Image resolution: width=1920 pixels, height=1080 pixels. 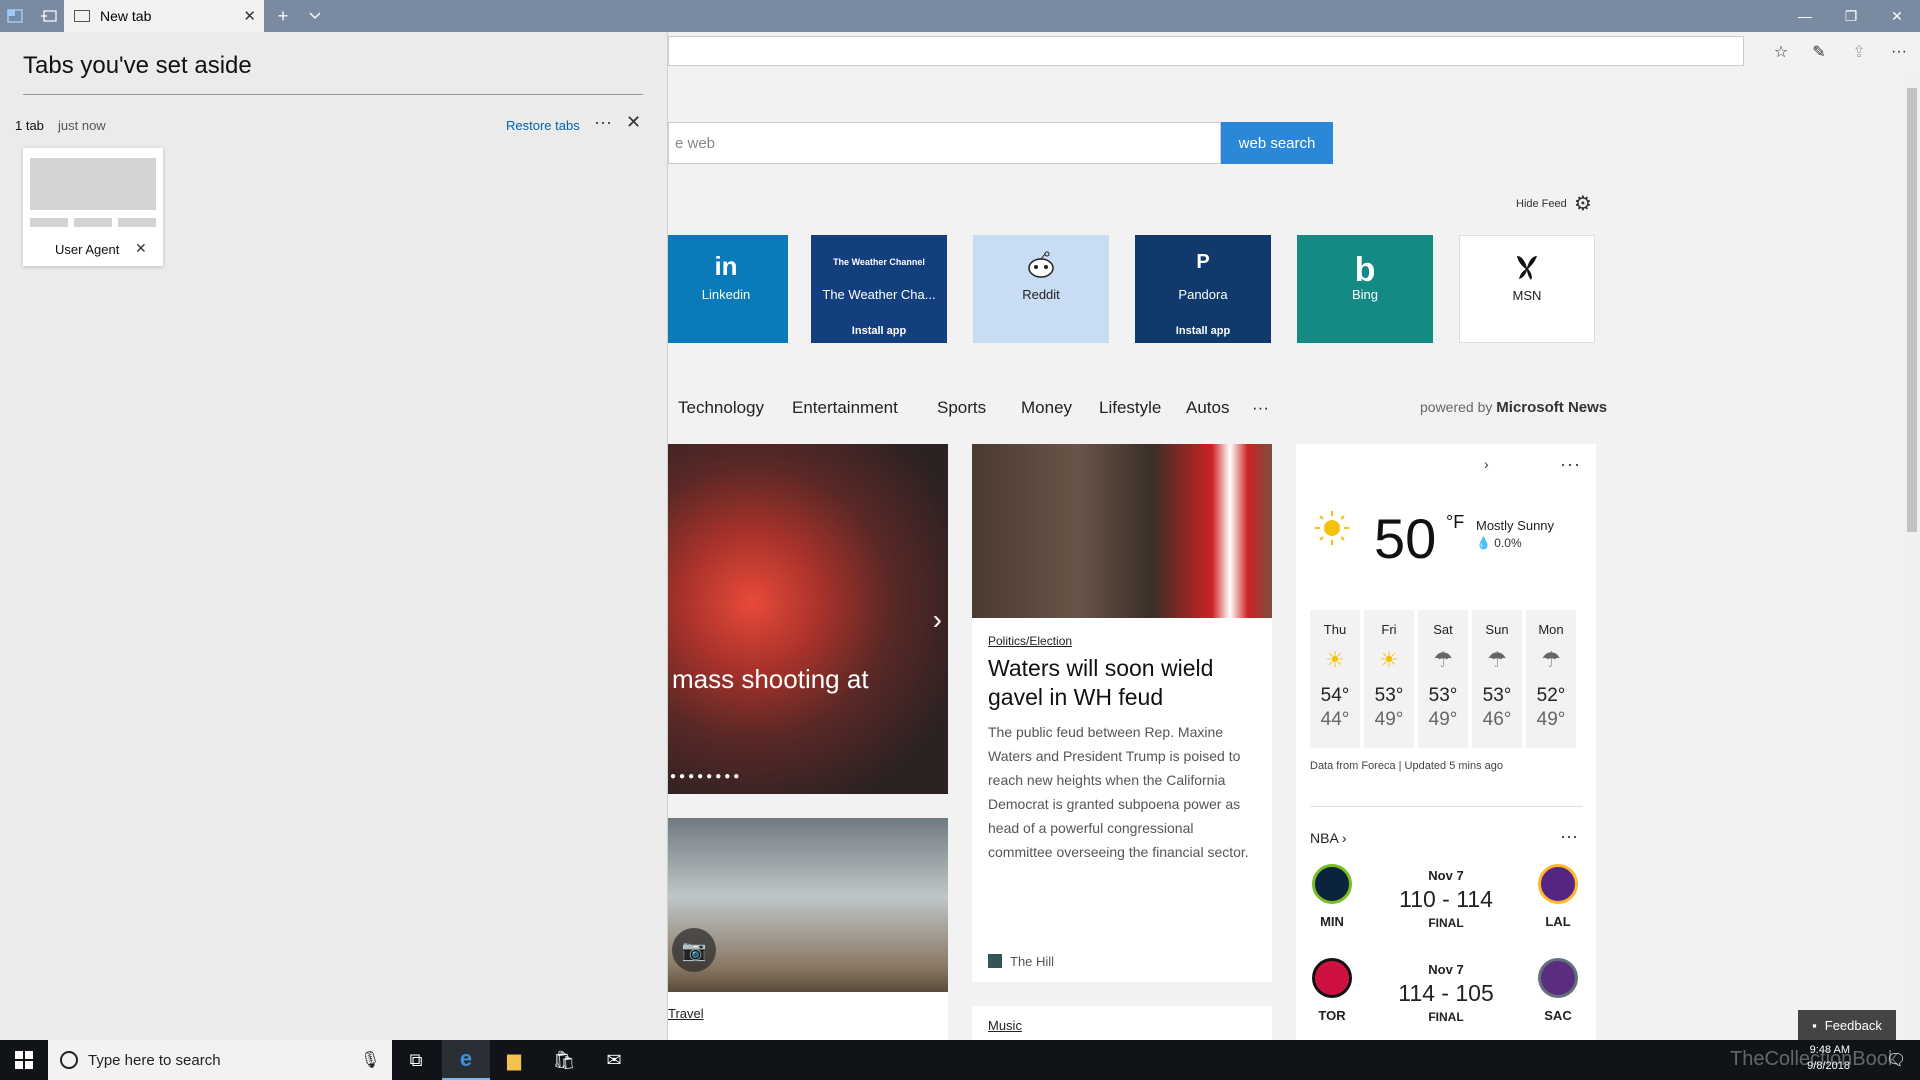 What do you see at coordinates (770, 679) in the screenshot?
I see `hero-headline: mass shooting at` at bounding box center [770, 679].